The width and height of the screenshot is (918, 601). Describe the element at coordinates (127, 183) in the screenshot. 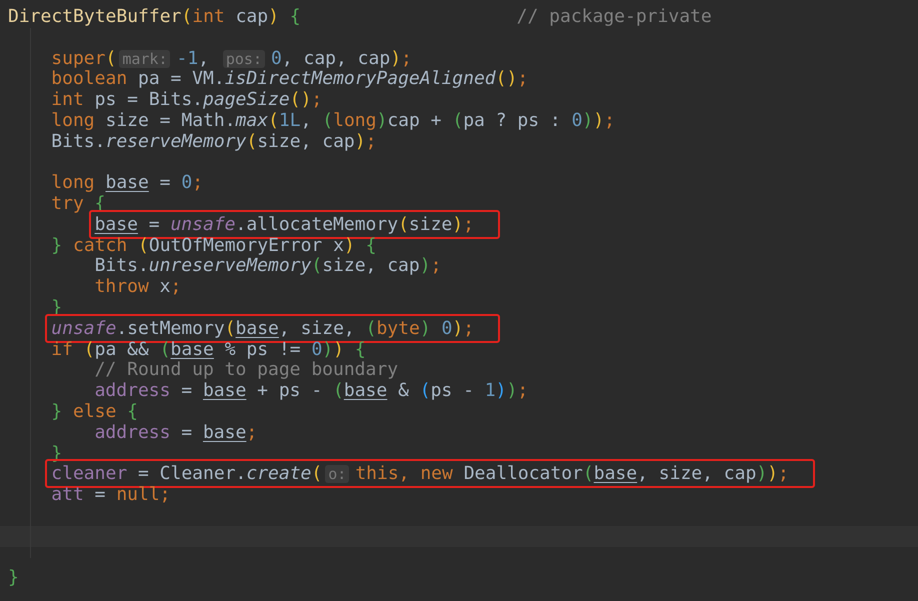

I see `code-line: long base = 0;` at that location.